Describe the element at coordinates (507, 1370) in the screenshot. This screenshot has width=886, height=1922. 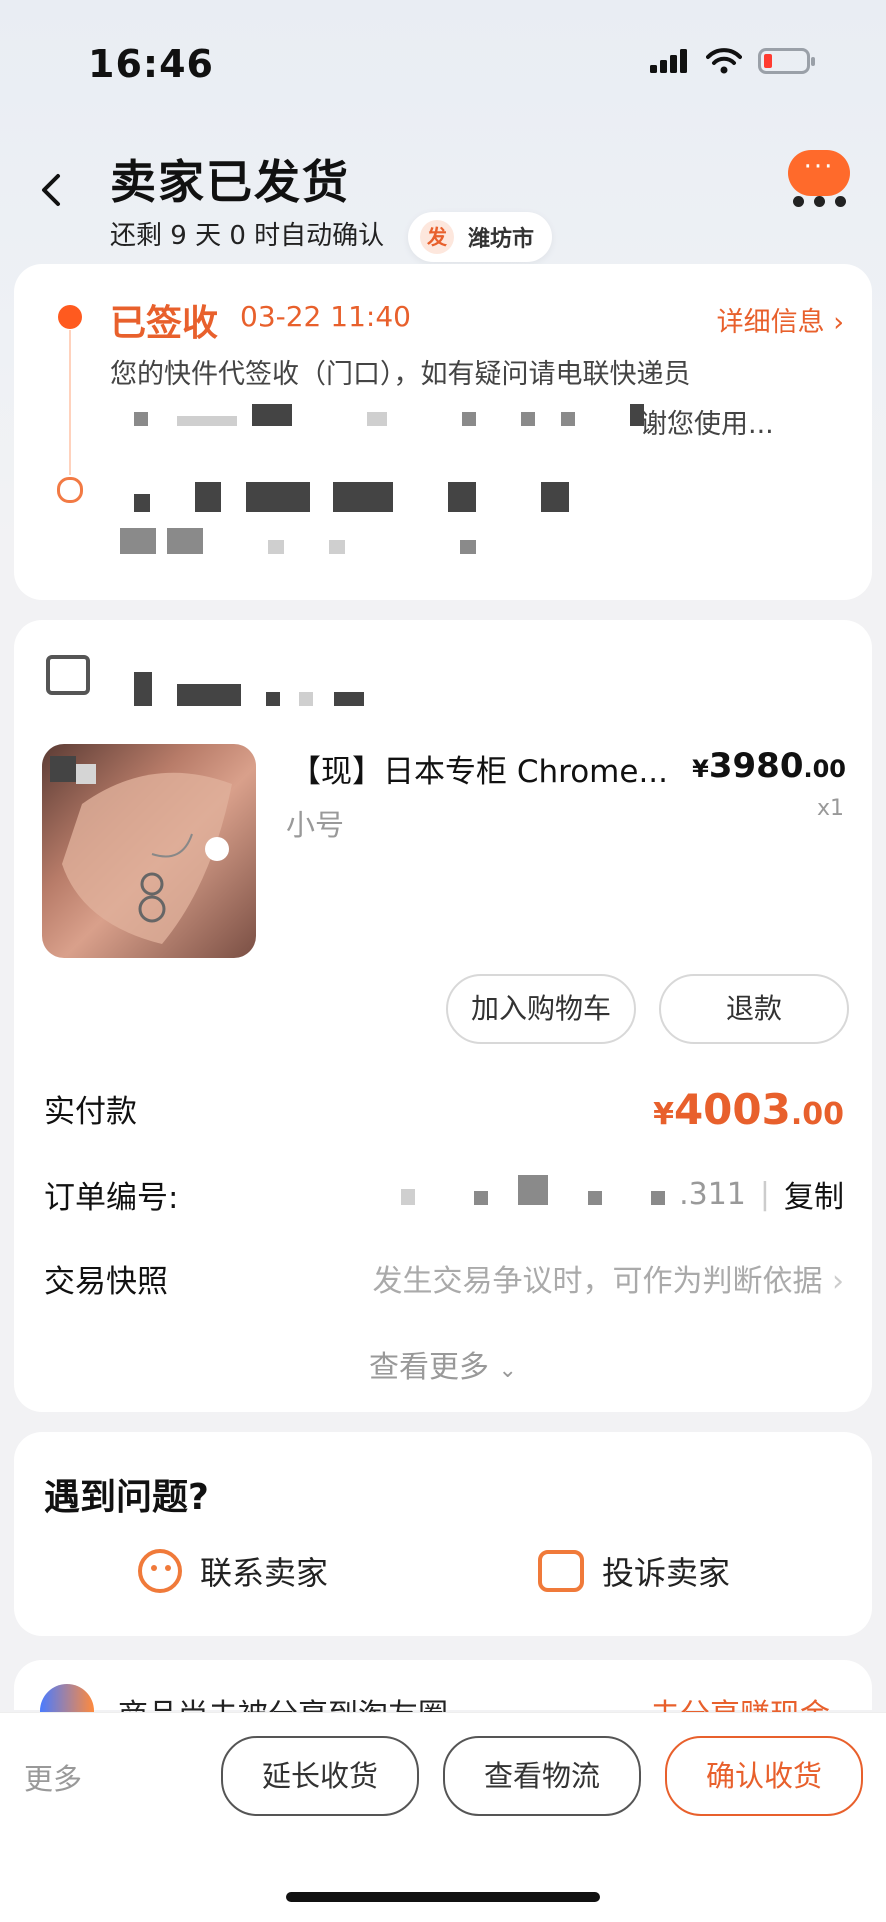
I see `chevron-down-icon: ⌄` at that location.